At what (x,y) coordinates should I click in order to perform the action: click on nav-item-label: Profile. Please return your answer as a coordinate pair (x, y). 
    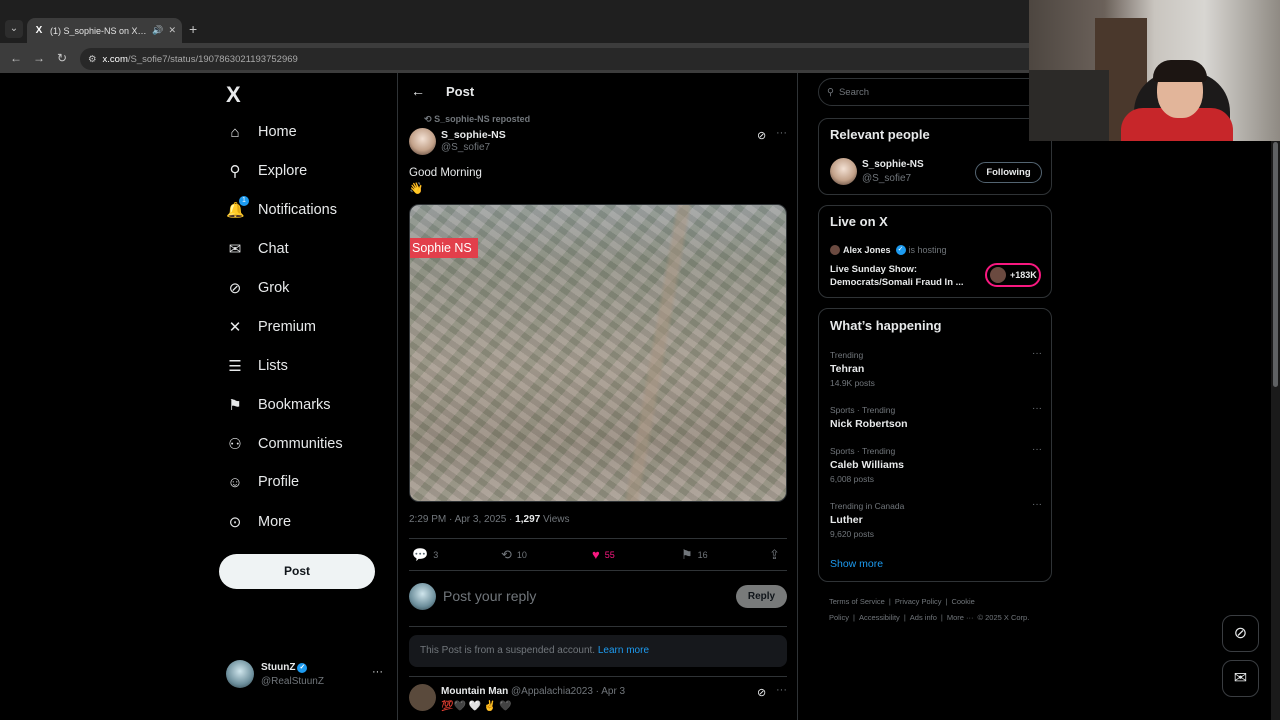
    Looking at the image, I should click on (279, 482).